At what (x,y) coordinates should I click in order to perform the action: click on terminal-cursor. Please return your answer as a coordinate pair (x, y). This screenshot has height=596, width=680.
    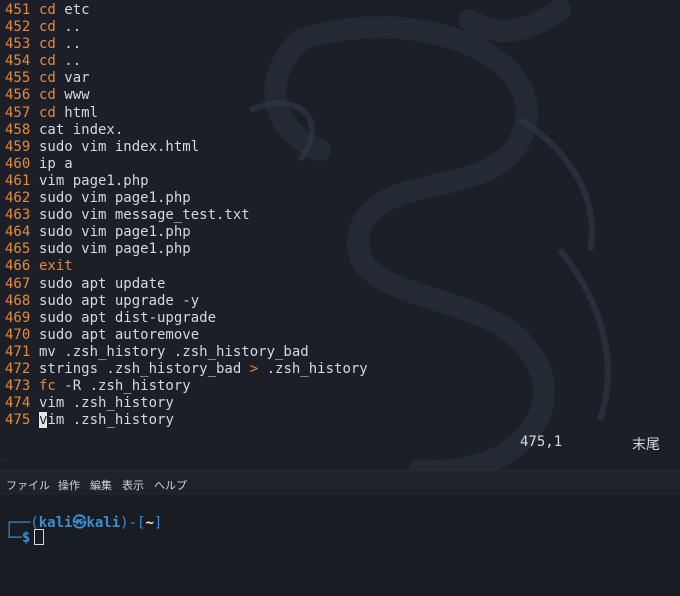
    Looking at the image, I should click on (39, 537).